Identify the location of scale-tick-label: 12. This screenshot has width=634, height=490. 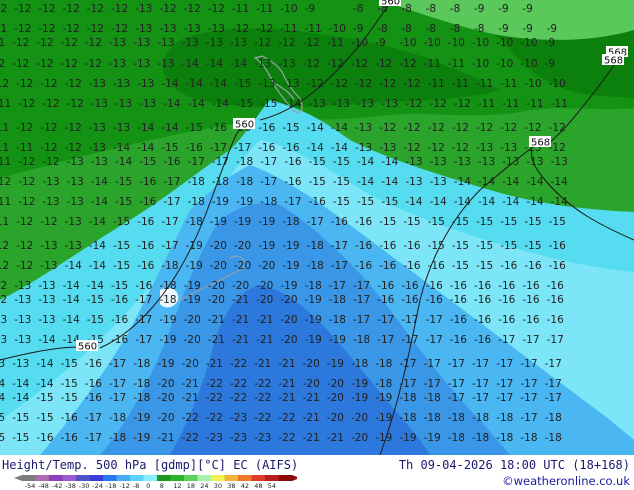
(177, 485).